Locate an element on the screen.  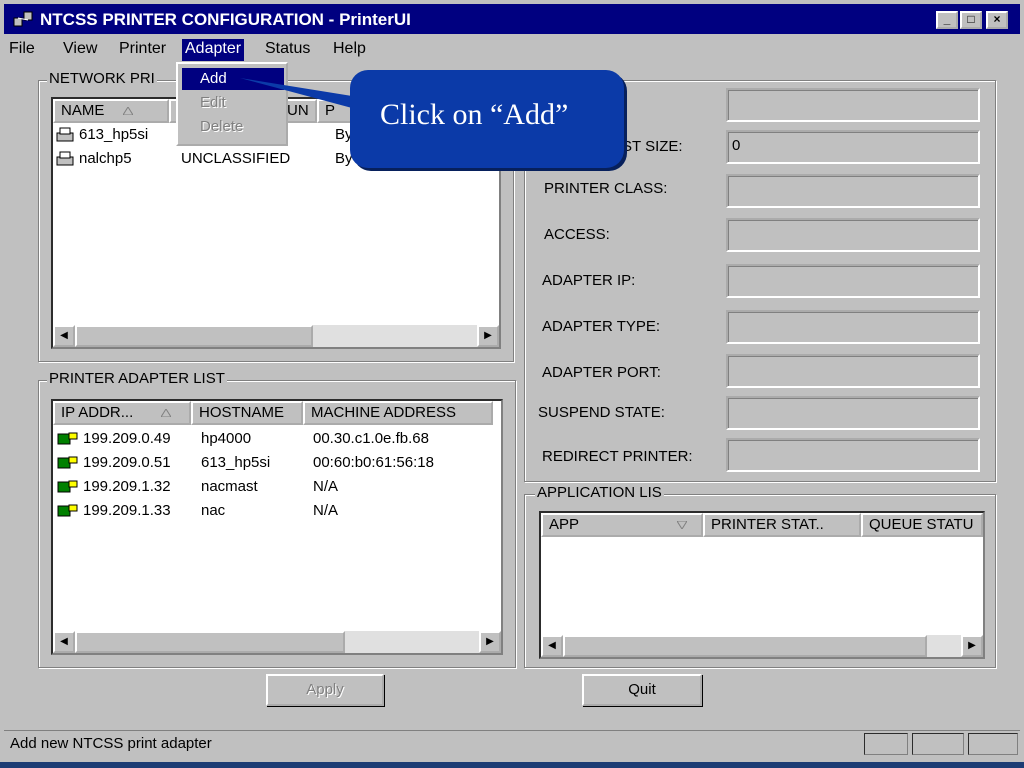
adapter-hostname: nac is located at coordinates (213, 510).